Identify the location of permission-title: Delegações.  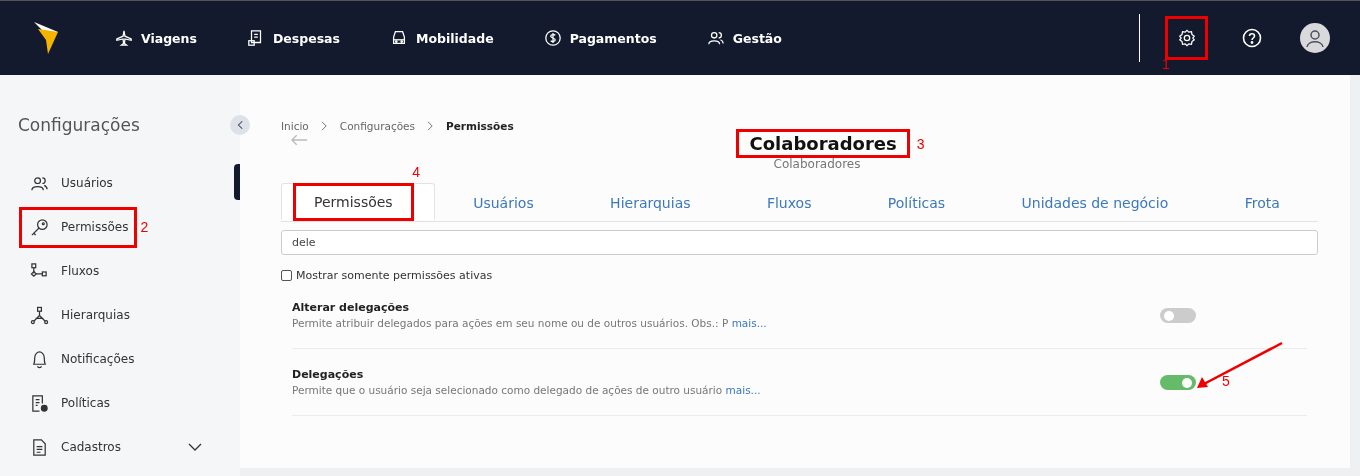
(328, 374).